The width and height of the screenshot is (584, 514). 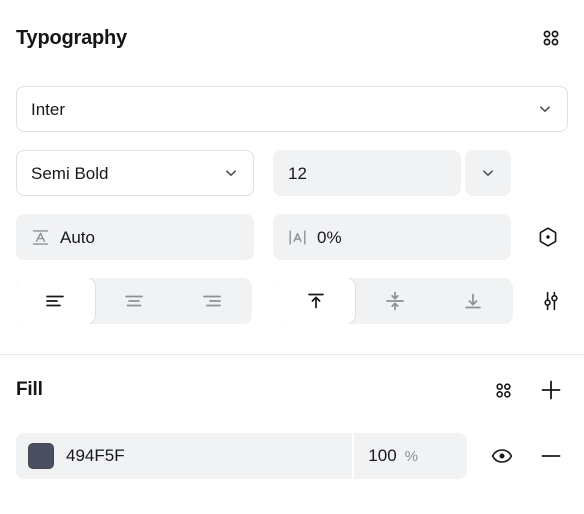 What do you see at coordinates (292, 390) in the screenshot?
I see `fill-section-header: Fill` at bounding box center [292, 390].